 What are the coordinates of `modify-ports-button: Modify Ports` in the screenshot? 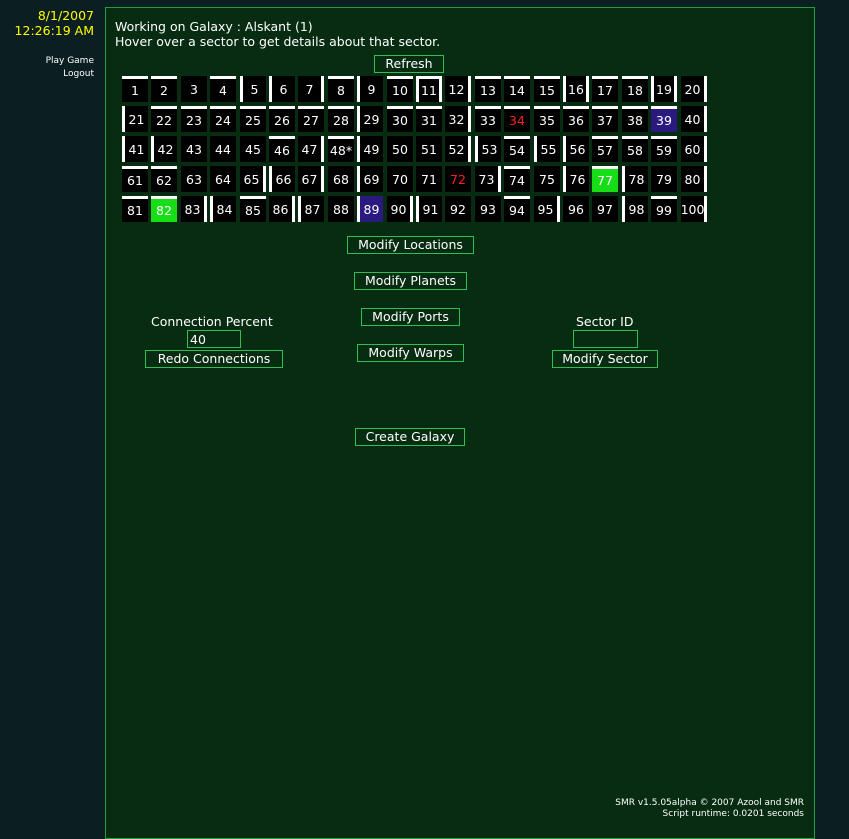 It's located at (410, 317).